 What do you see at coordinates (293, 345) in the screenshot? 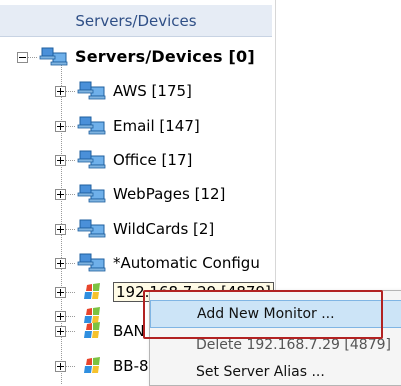
I see `menu-item-label: Delete 192.168.7.29 [4879]` at bounding box center [293, 345].